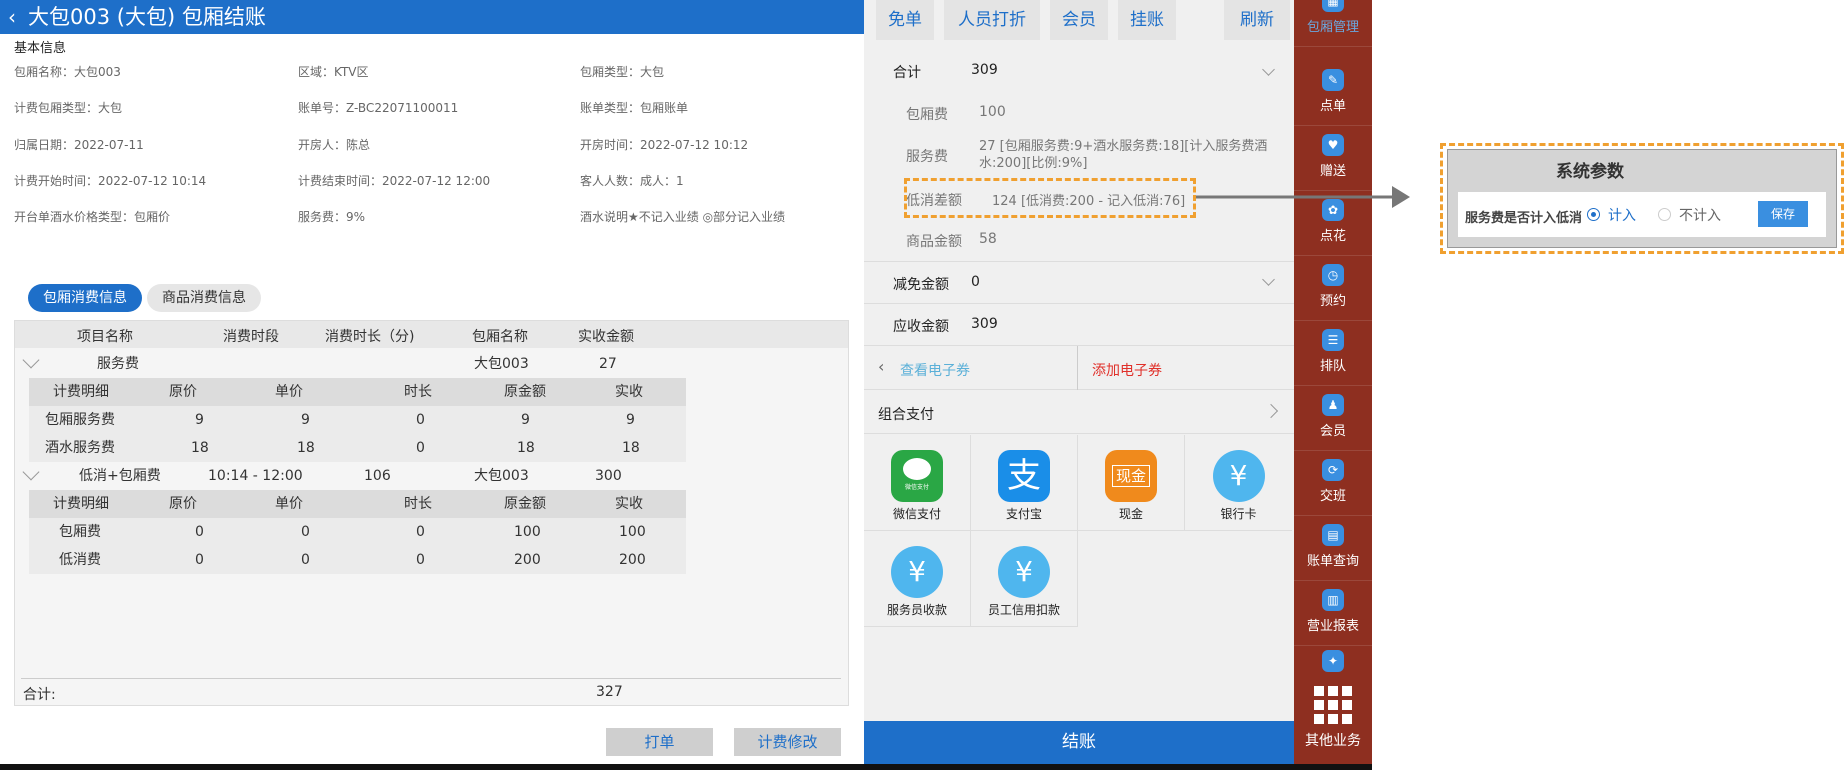 The height and width of the screenshot is (770, 1844). What do you see at coordinates (1664, 214) in the screenshot?
I see `radio-exclude` at bounding box center [1664, 214].